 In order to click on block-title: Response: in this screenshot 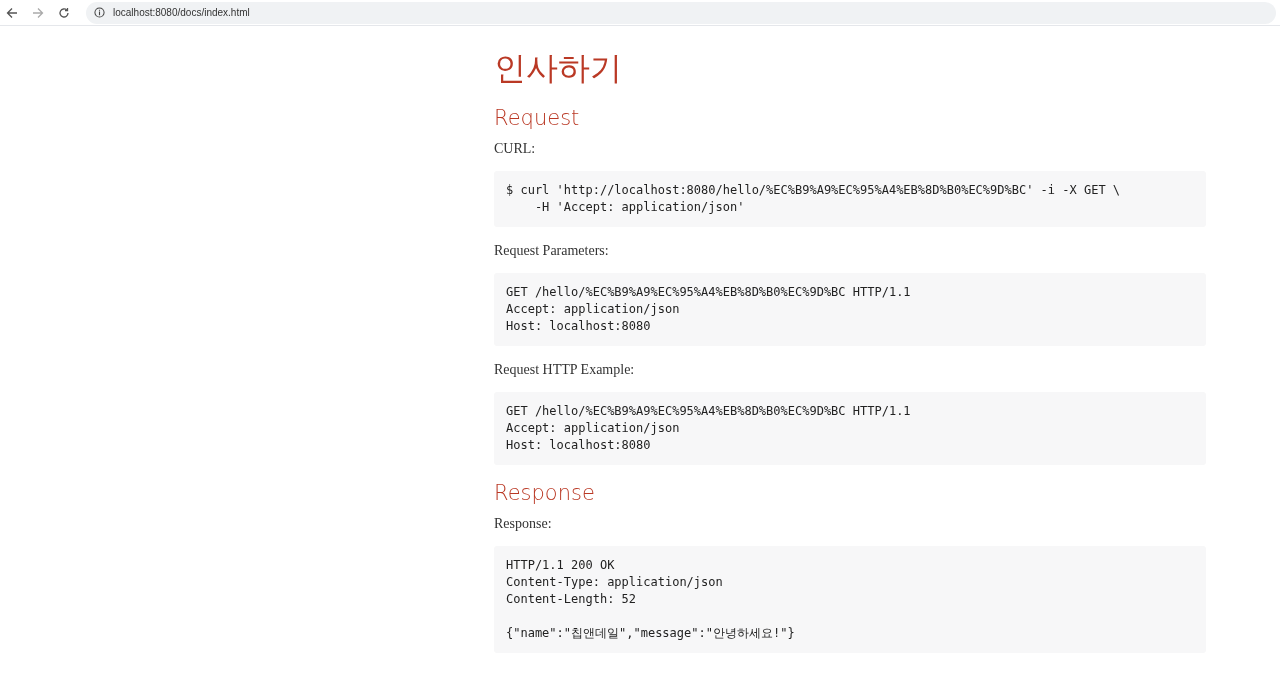, I will do `click(523, 524)`.